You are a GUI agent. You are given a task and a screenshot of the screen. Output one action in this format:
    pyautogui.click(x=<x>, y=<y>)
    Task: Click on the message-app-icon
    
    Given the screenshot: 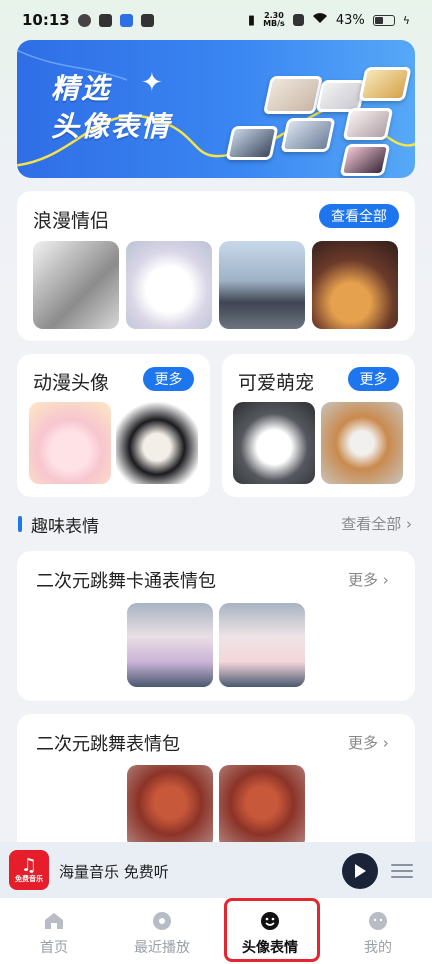 What is the action you would take?
    pyautogui.click(x=147, y=20)
    